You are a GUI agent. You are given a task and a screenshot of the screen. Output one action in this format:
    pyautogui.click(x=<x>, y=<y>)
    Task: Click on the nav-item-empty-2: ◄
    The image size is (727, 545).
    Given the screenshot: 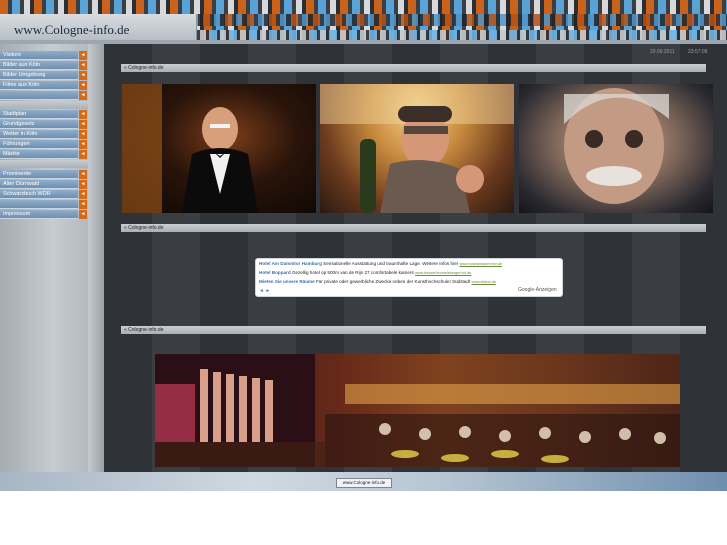 What is the action you would take?
    pyautogui.click(x=44, y=204)
    